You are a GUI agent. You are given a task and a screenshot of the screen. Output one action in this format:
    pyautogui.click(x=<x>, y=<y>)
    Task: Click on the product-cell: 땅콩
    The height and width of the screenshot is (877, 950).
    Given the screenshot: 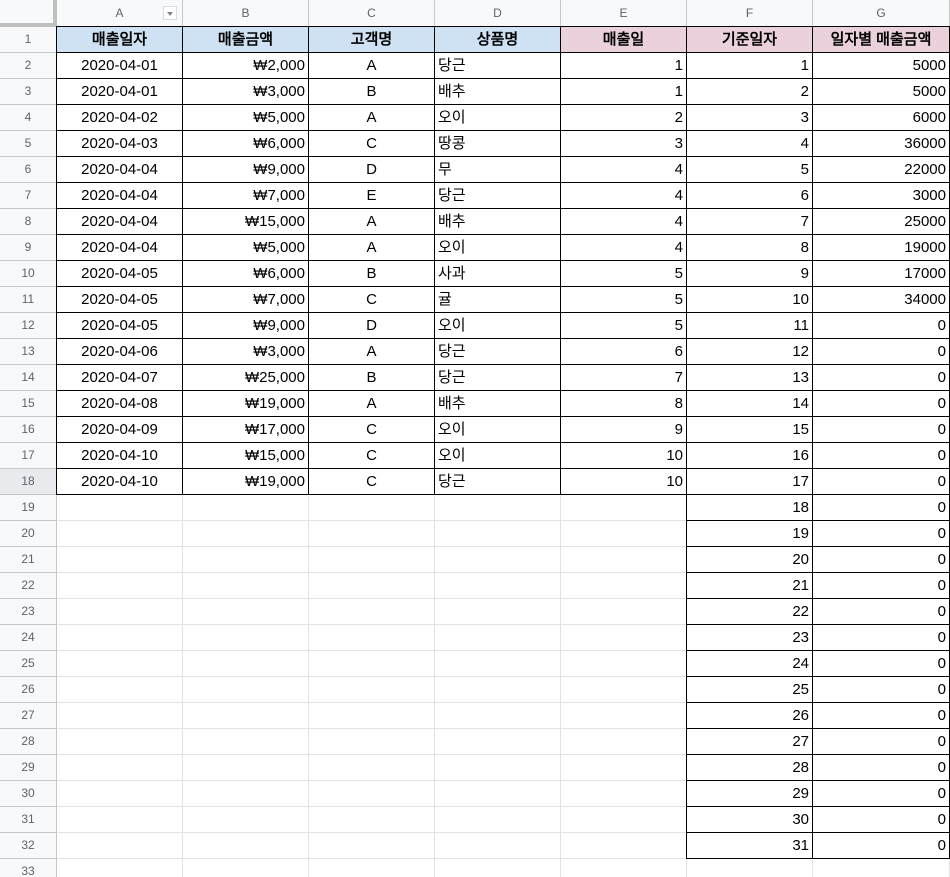 What is the action you would take?
    pyautogui.click(x=497, y=143)
    